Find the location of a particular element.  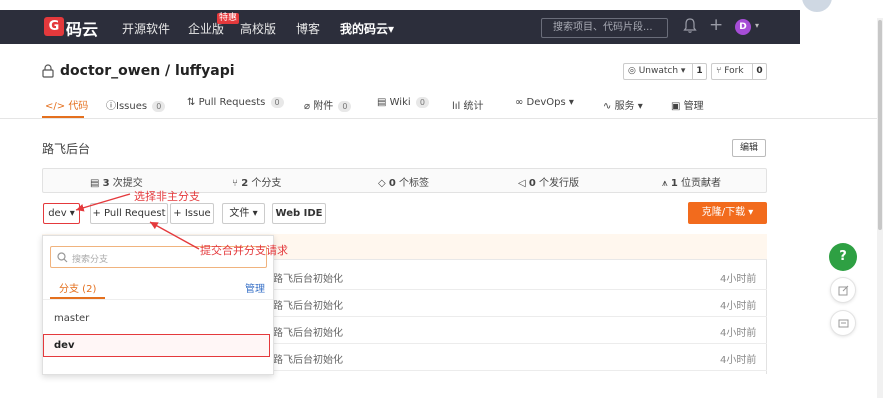

corner-avatar is located at coordinates (817, 7).